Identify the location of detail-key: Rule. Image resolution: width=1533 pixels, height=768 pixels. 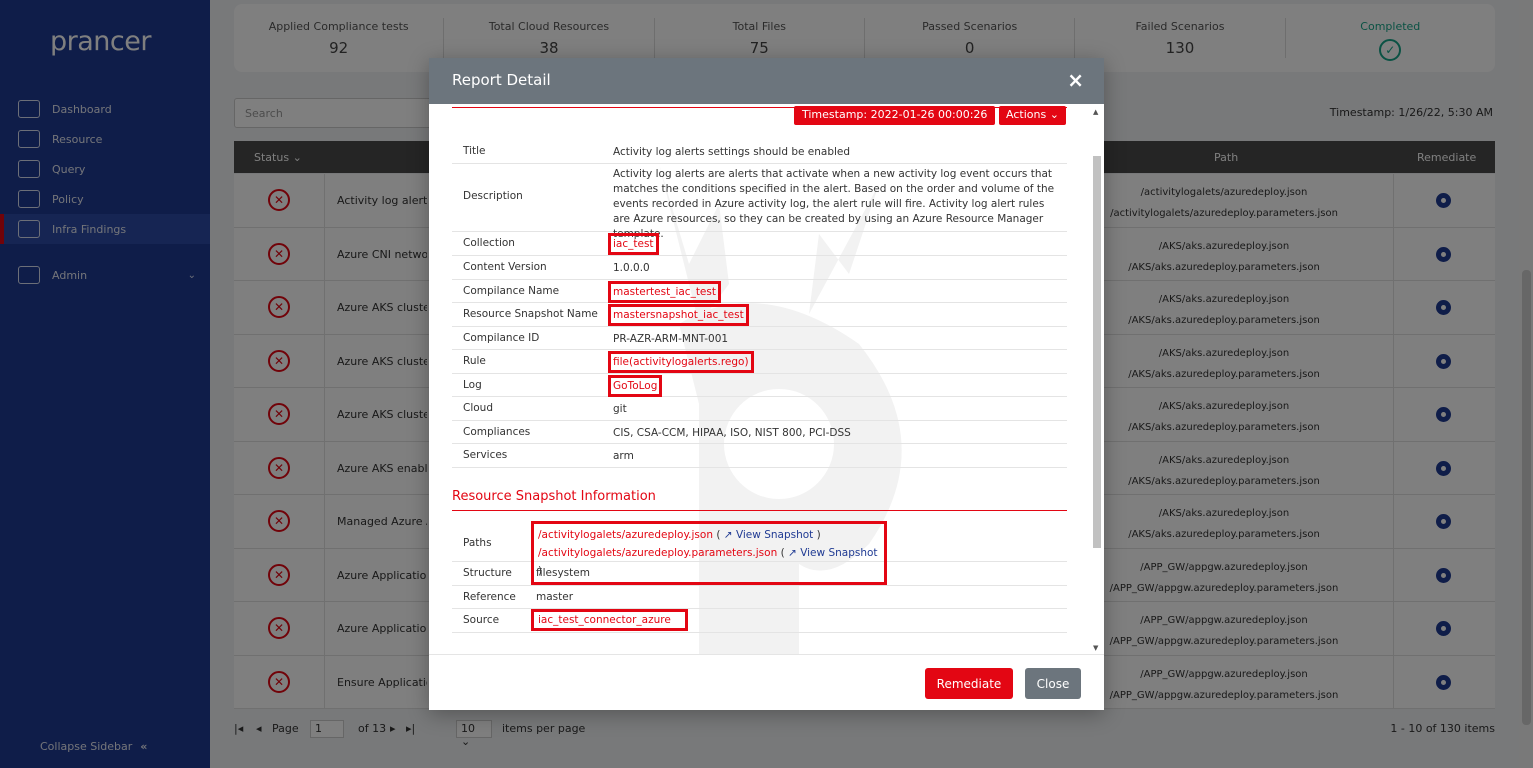
(474, 361).